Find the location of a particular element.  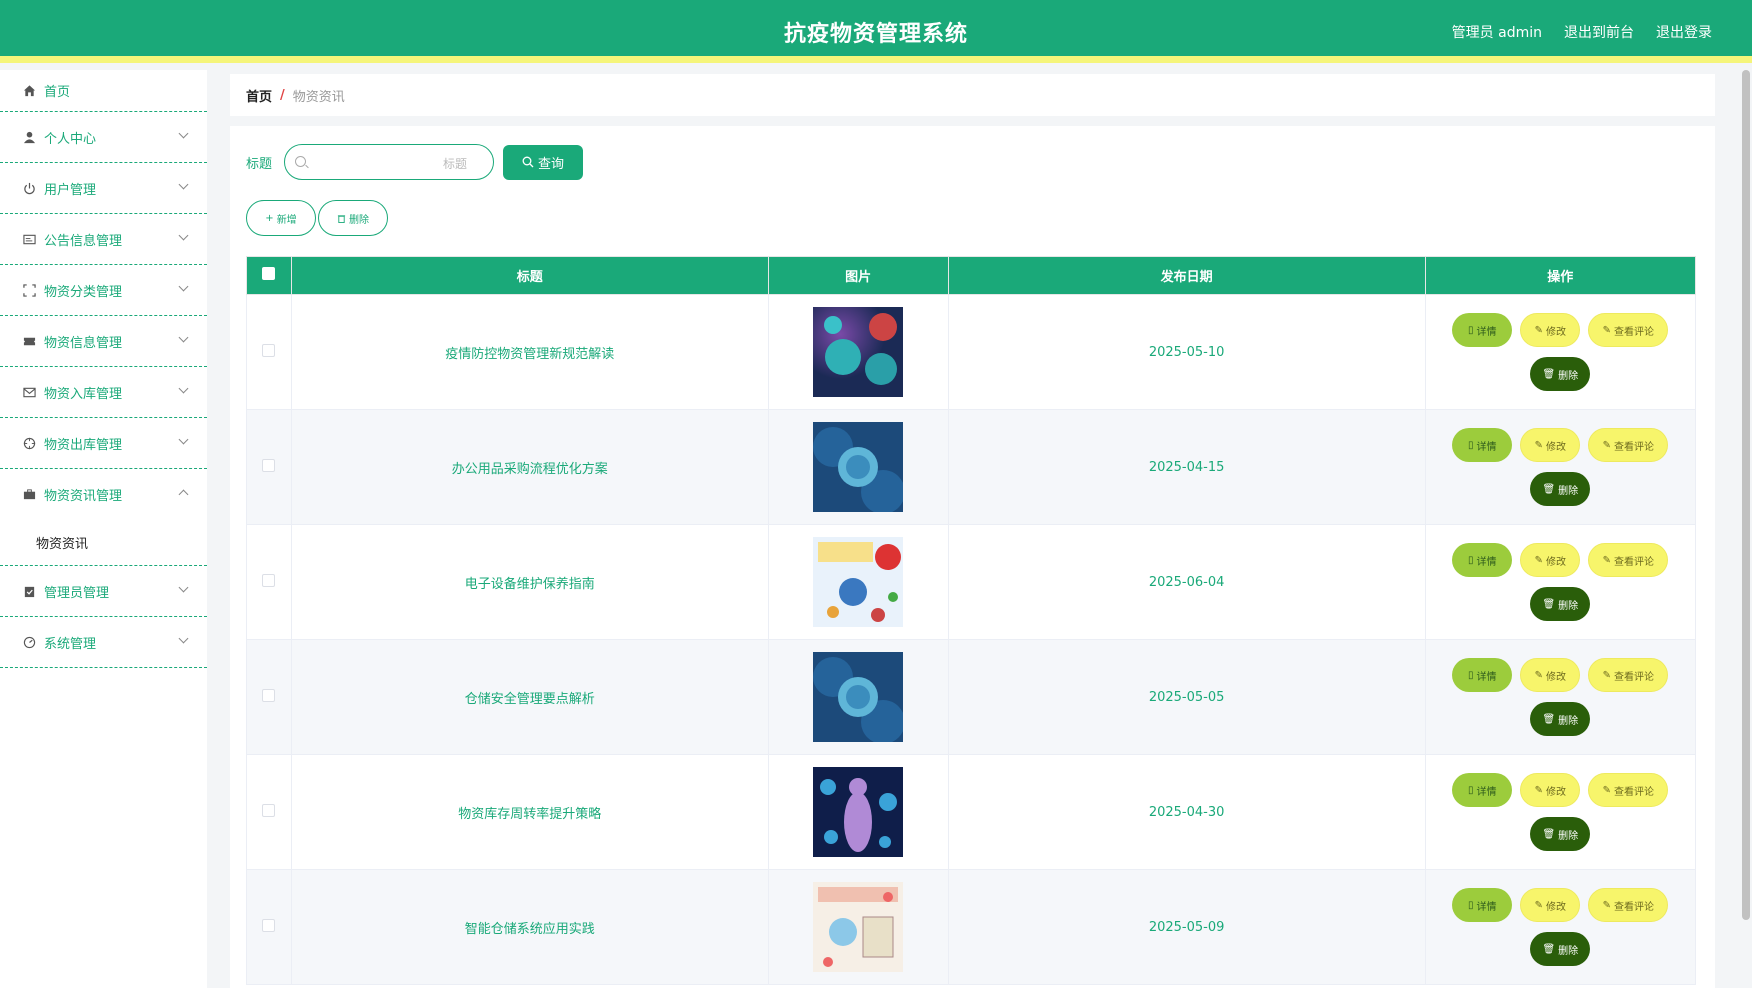

sidebar-item-goods: 物资信息管理 is located at coordinates (103, 341).